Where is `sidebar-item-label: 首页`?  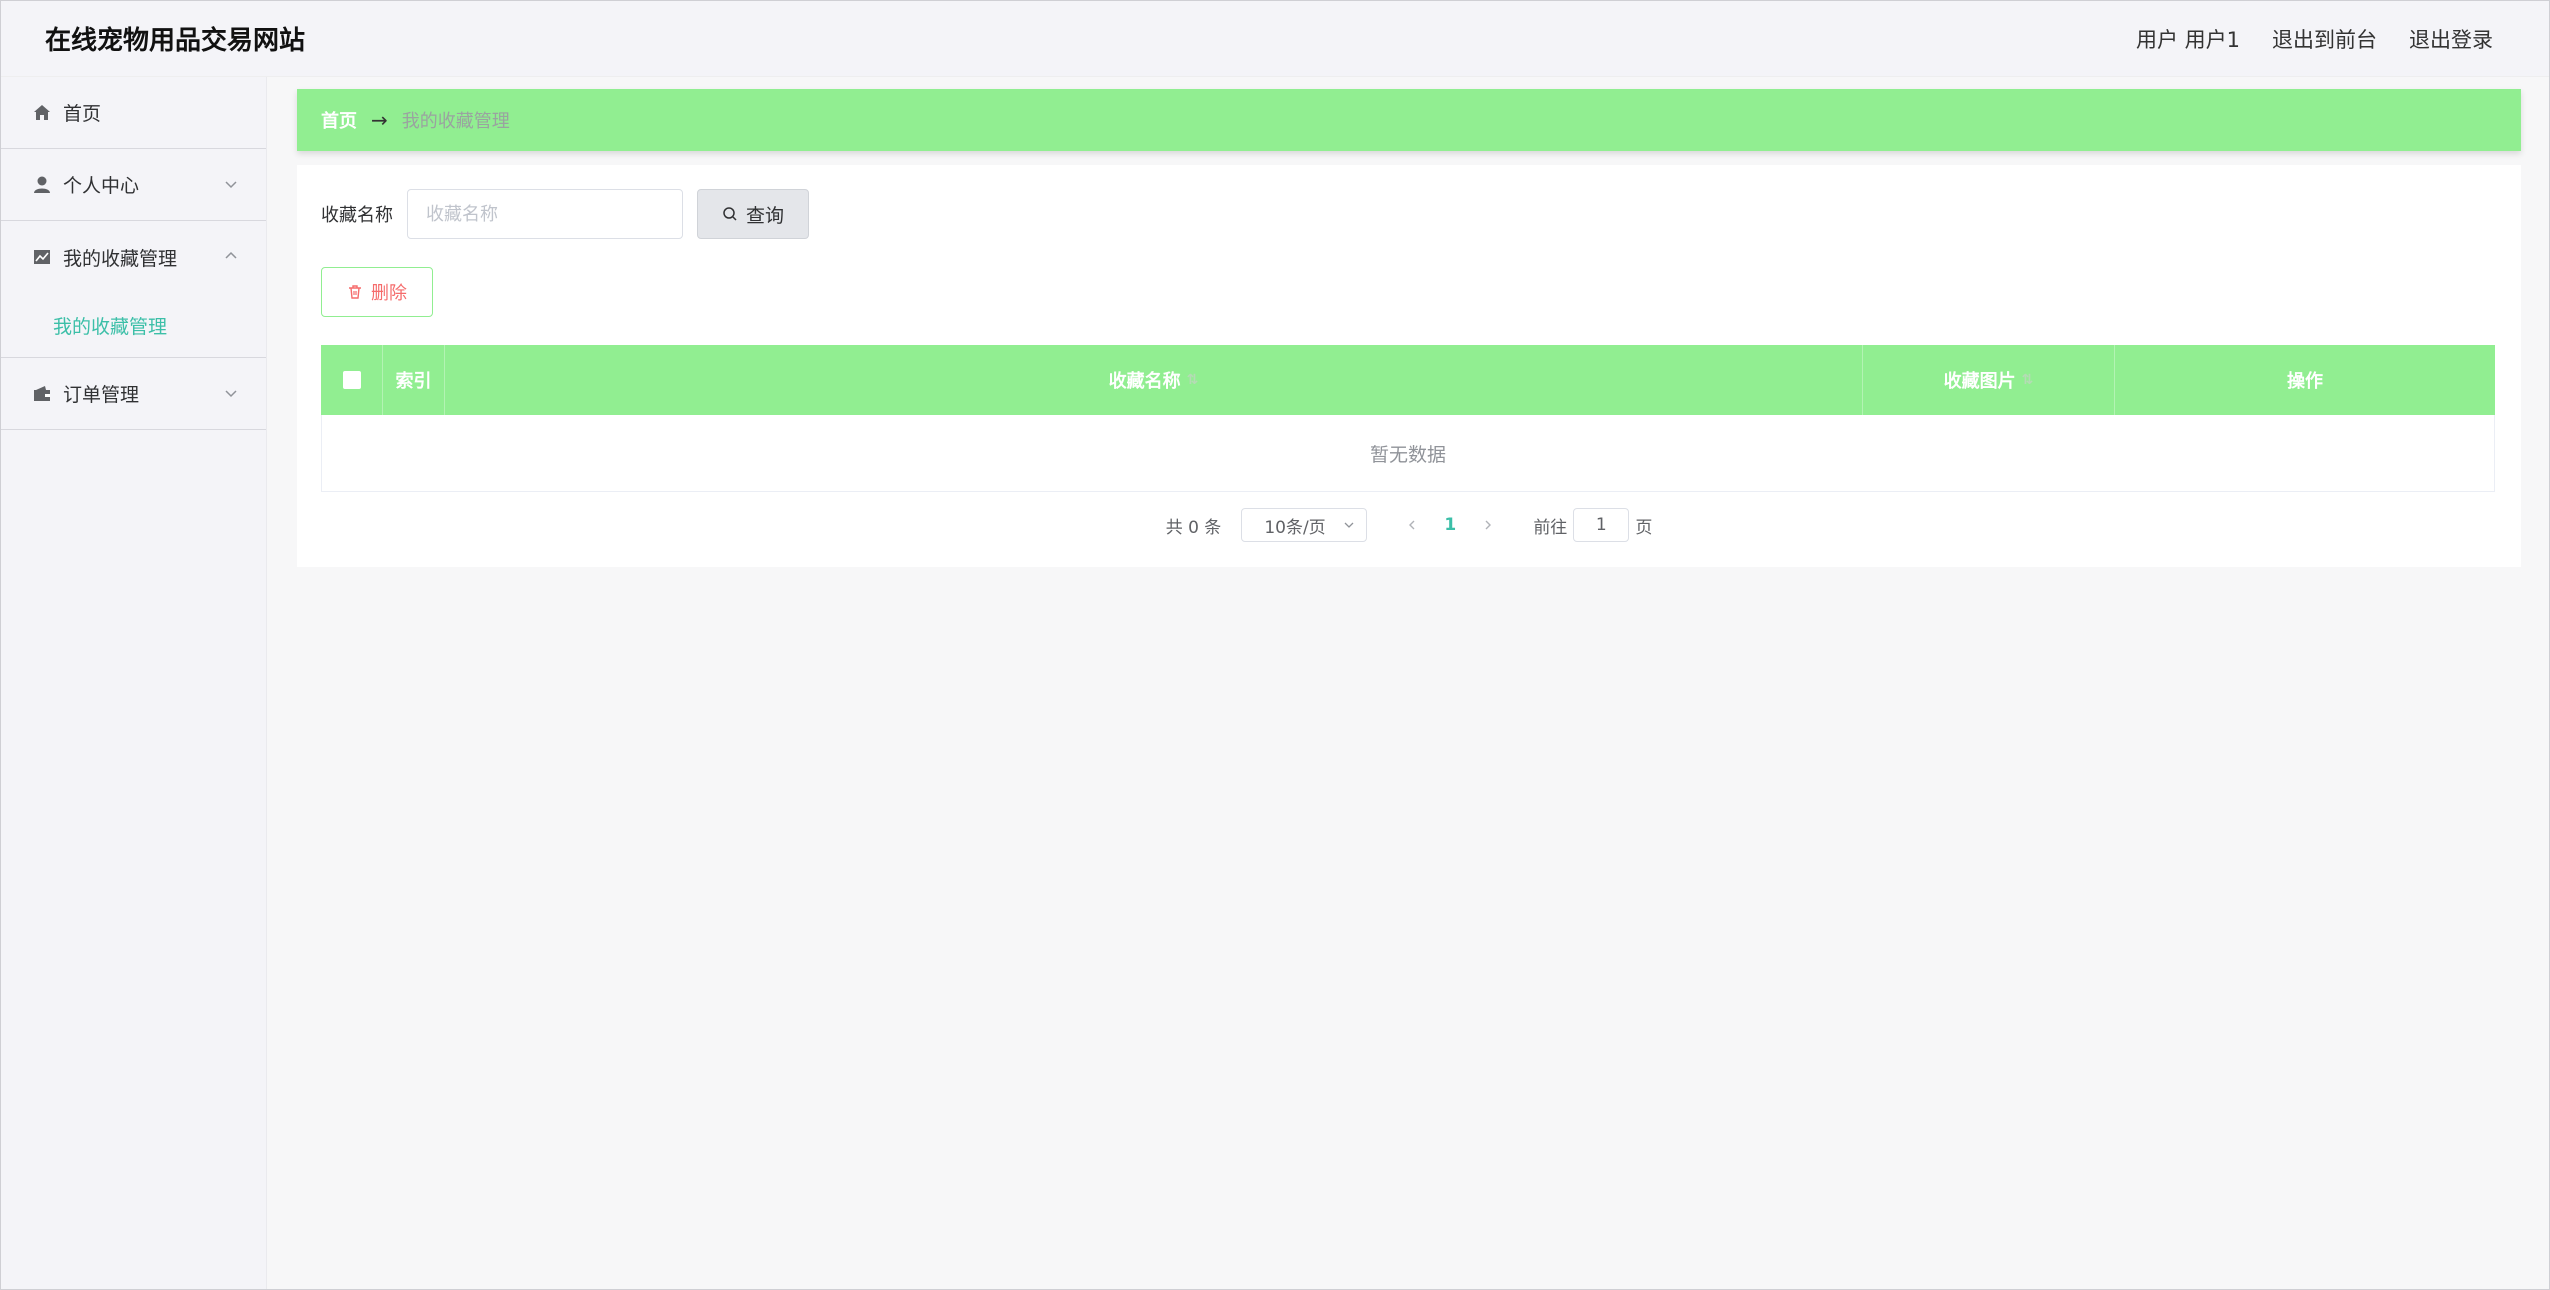
sidebar-item-label: 首页 is located at coordinates (82, 114).